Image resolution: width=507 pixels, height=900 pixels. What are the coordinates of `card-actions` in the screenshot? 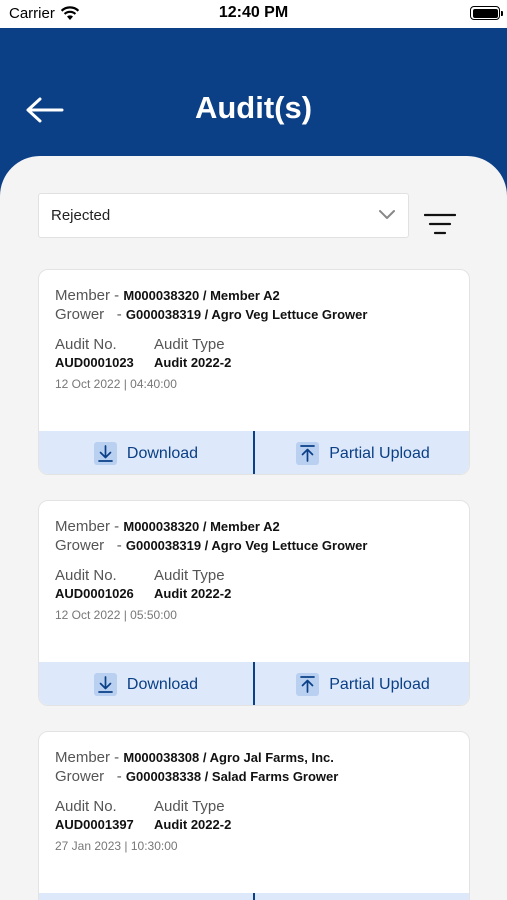 It's located at (254, 896).